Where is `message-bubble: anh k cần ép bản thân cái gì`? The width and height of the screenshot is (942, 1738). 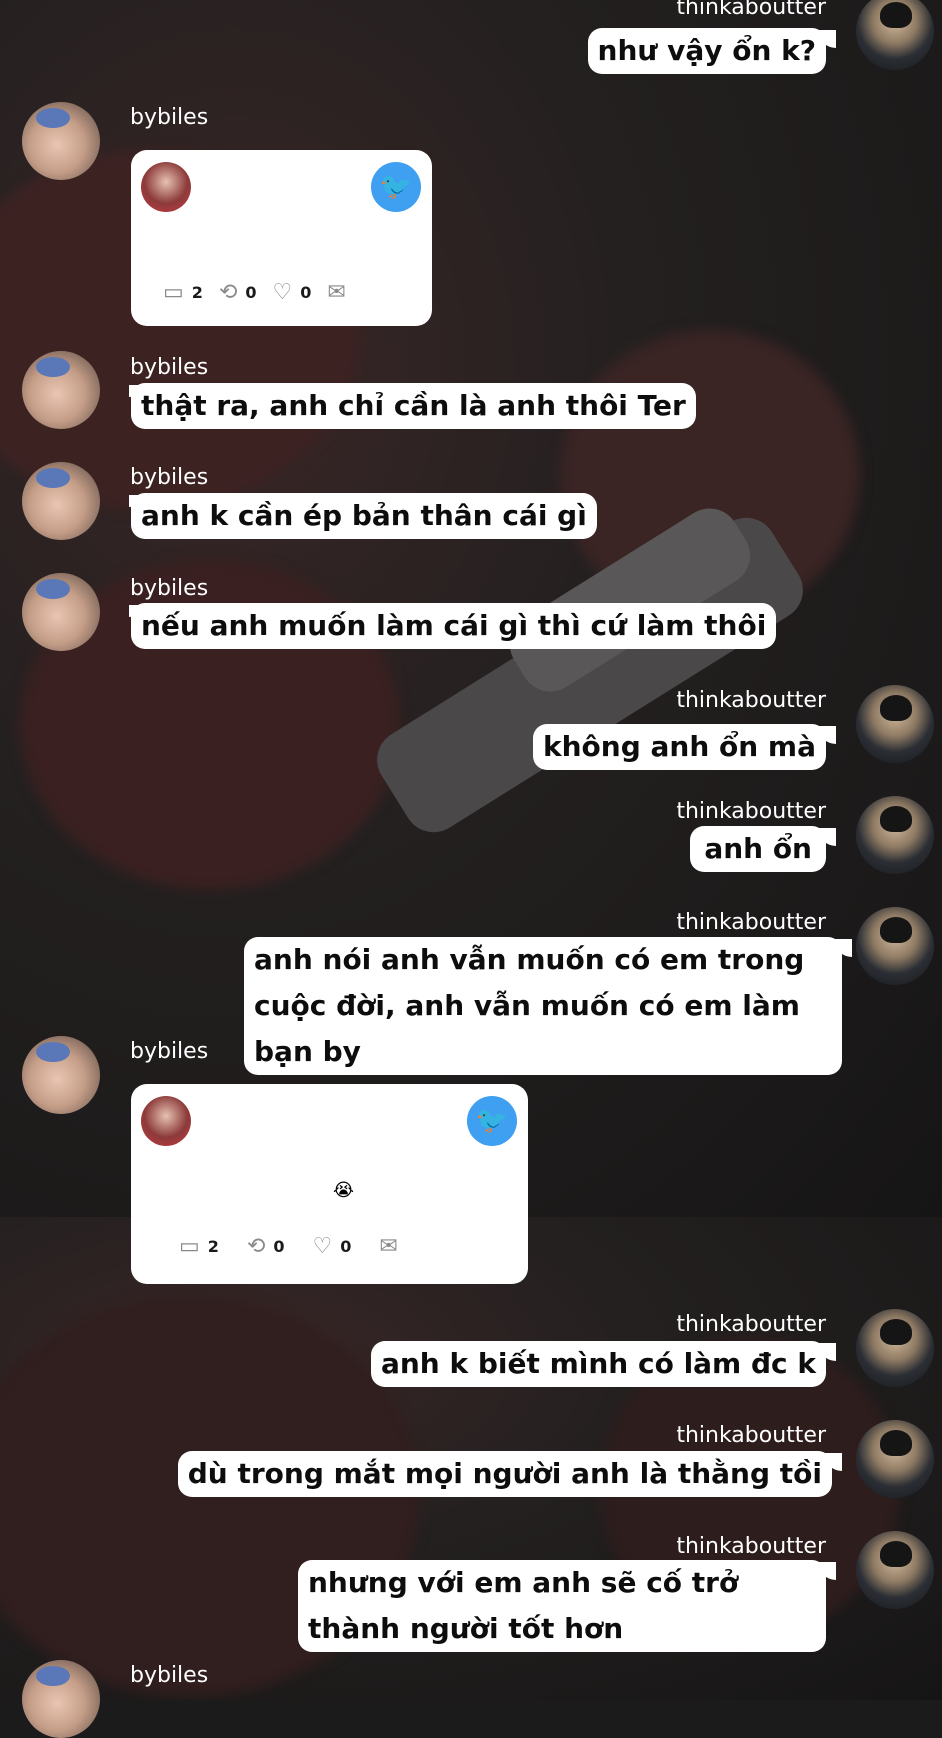
message-bubble: anh k cần ép bản thân cái gì is located at coordinates (363, 516).